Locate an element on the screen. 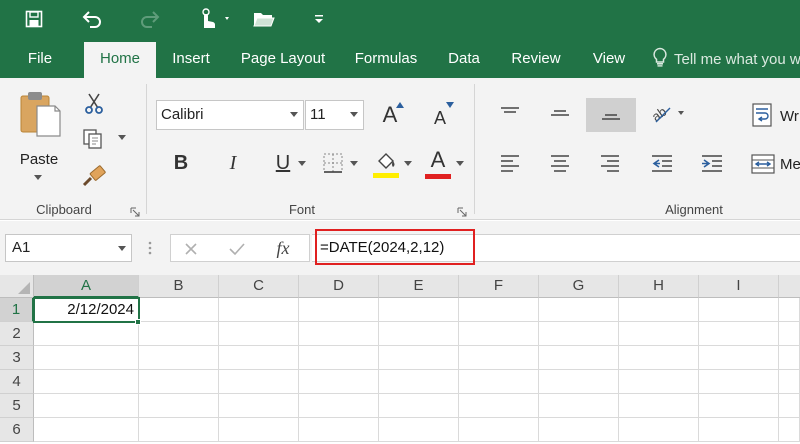  cell-b2 is located at coordinates (179, 334).